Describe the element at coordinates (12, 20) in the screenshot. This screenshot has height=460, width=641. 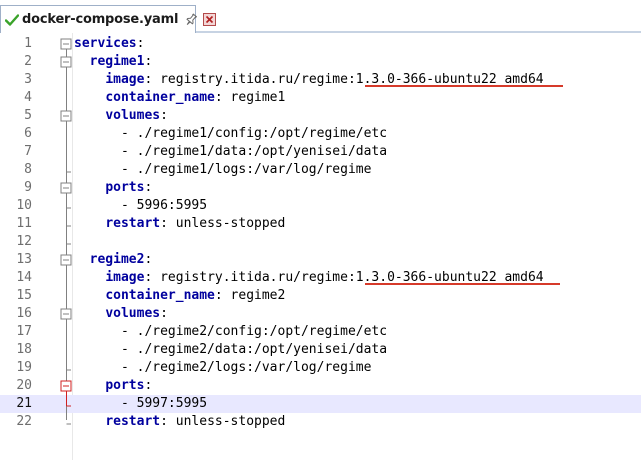
I see `saved-check-icon` at that location.